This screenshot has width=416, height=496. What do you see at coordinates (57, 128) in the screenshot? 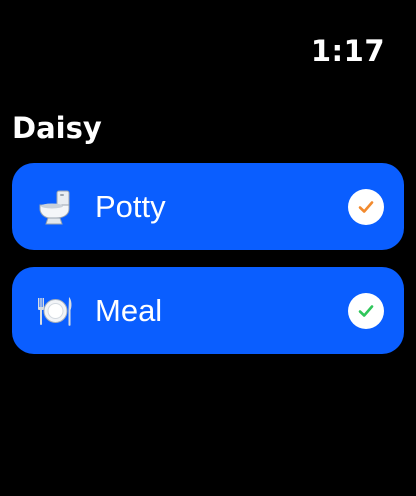
I see `screen-title: Daisy` at bounding box center [57, 128].